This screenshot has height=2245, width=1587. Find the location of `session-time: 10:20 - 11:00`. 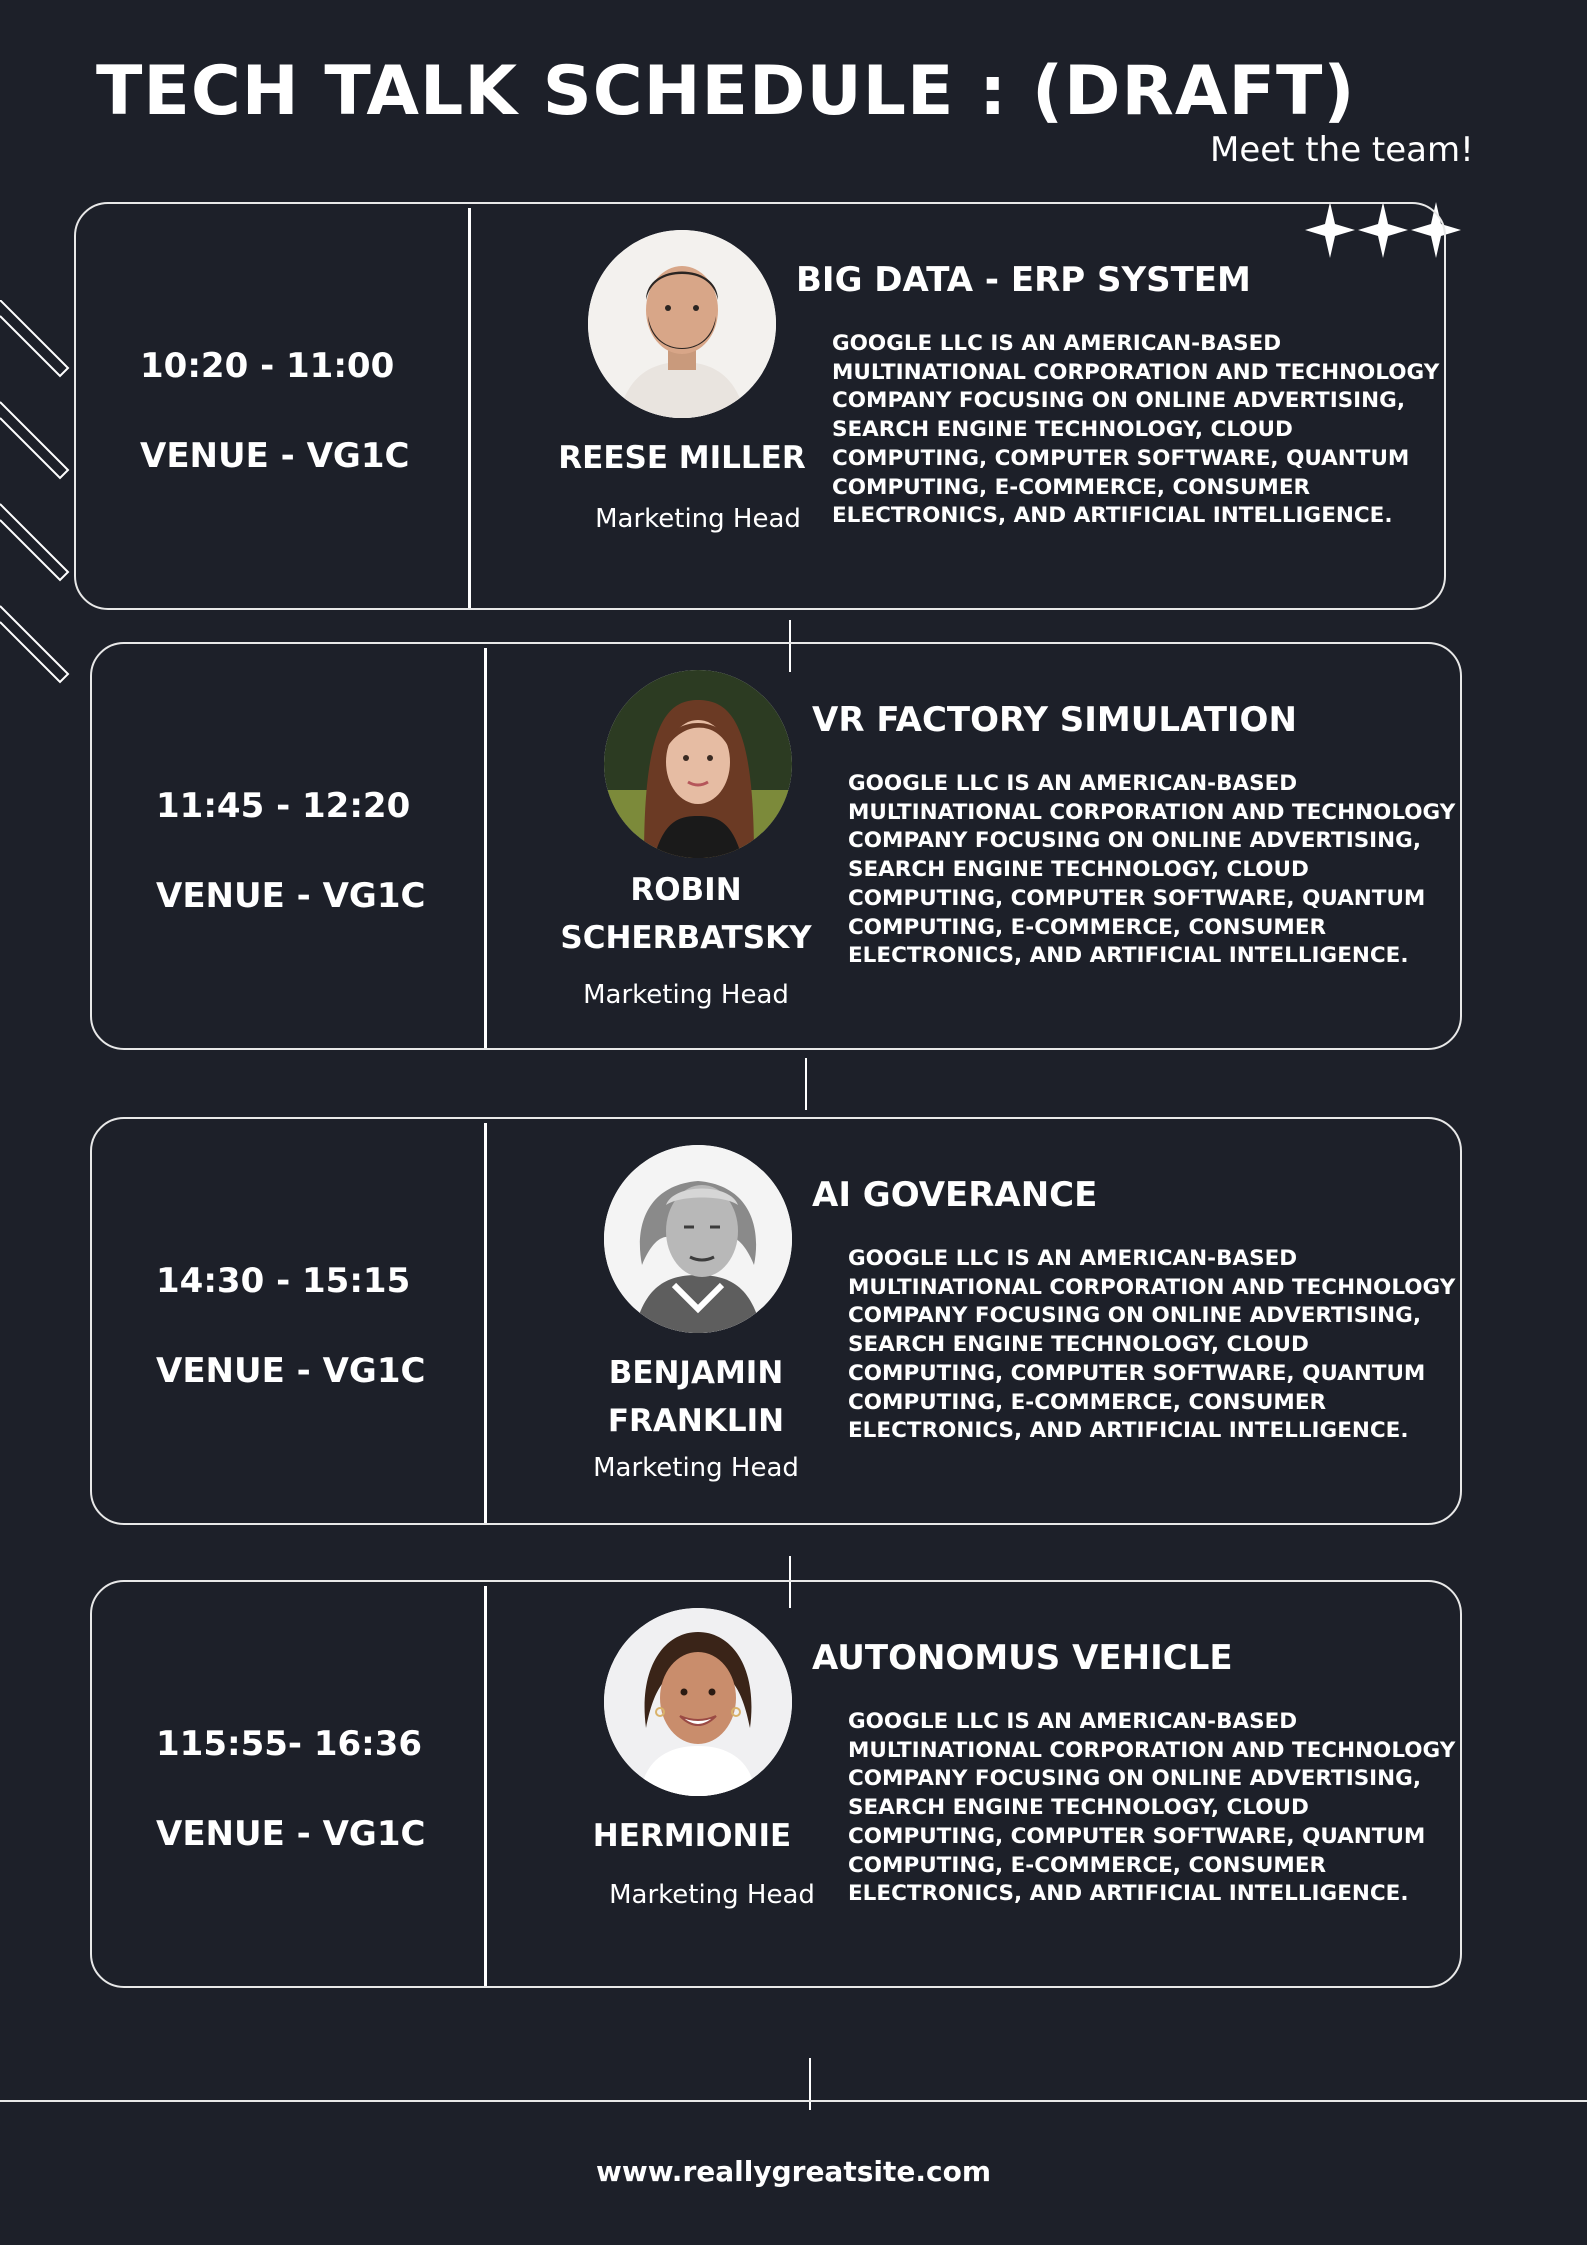

session-time: 10:20 - 11:00 is located at coordinates (267, 366).